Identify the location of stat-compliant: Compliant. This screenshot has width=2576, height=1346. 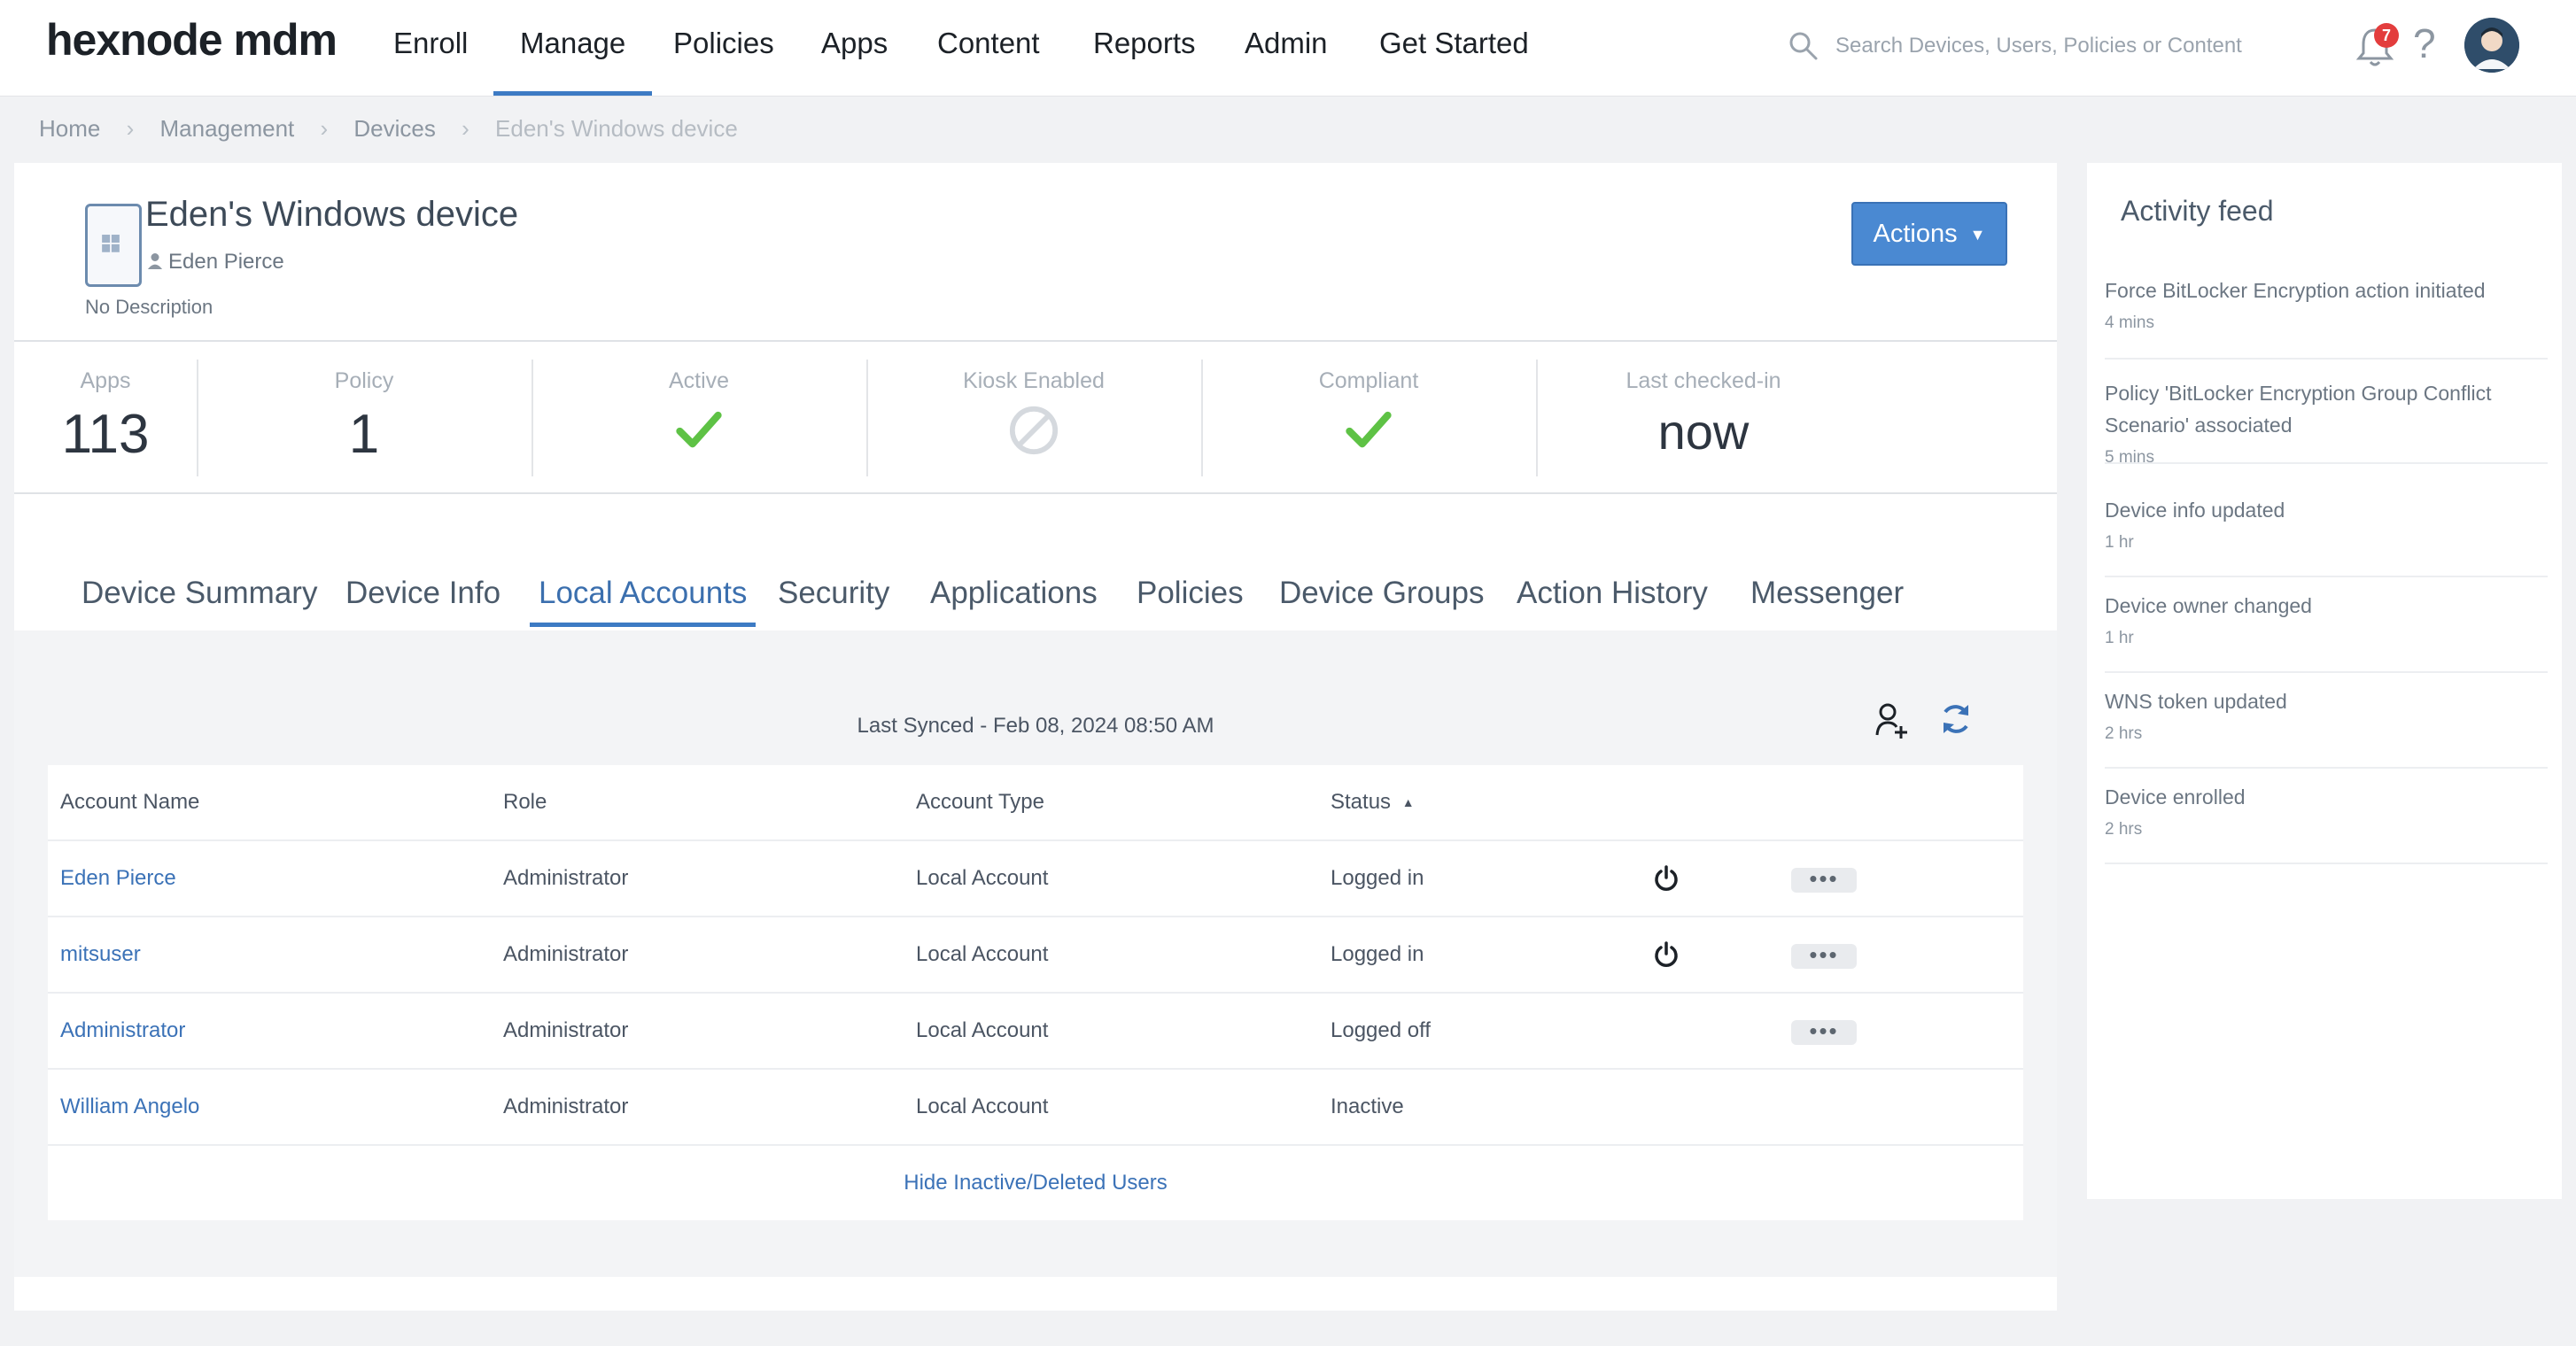
(1369, 418).